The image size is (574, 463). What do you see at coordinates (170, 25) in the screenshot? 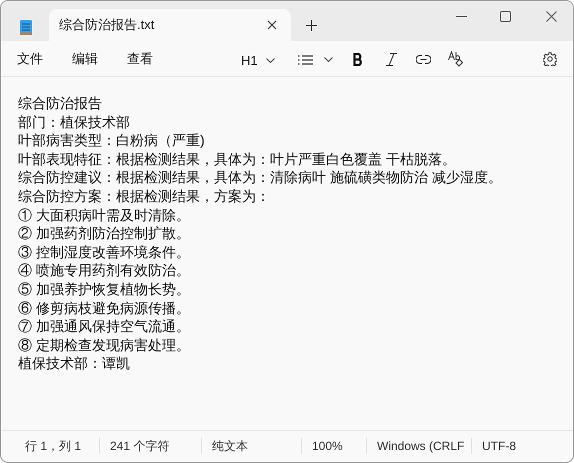
I see `document-tab: 综合防治报告.txt` at bounding box center [170, 25].